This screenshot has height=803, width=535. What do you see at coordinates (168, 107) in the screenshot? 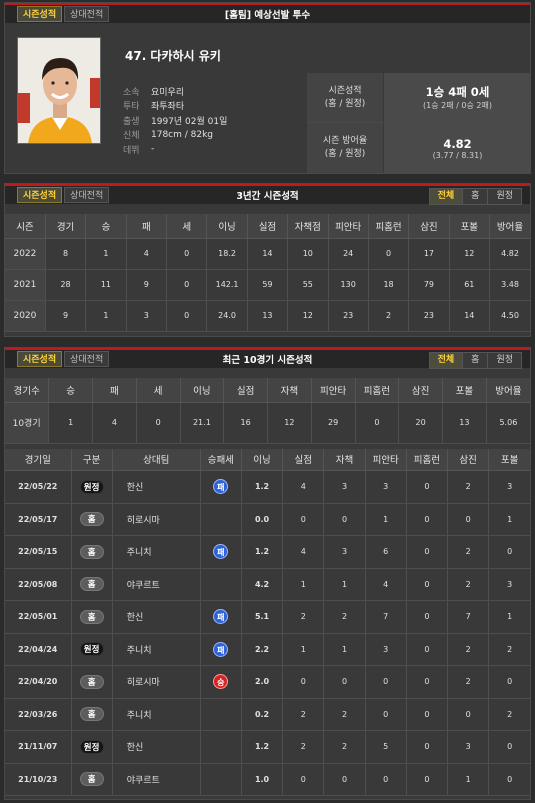
I see `info-value: 좌투좌타` at bounding box center [168, 107].